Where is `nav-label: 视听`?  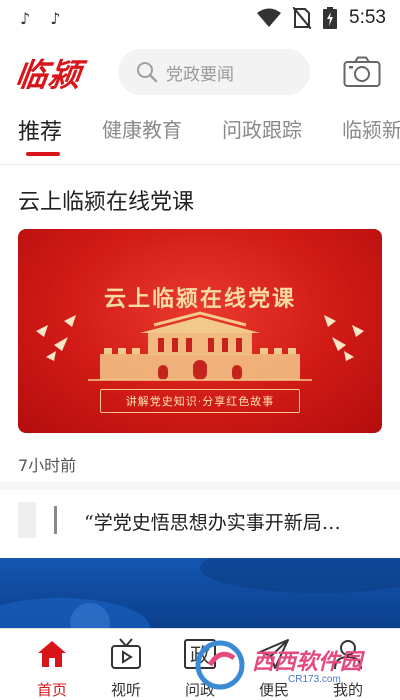
nav-label: 视听 is located at coordinates (125, 690).